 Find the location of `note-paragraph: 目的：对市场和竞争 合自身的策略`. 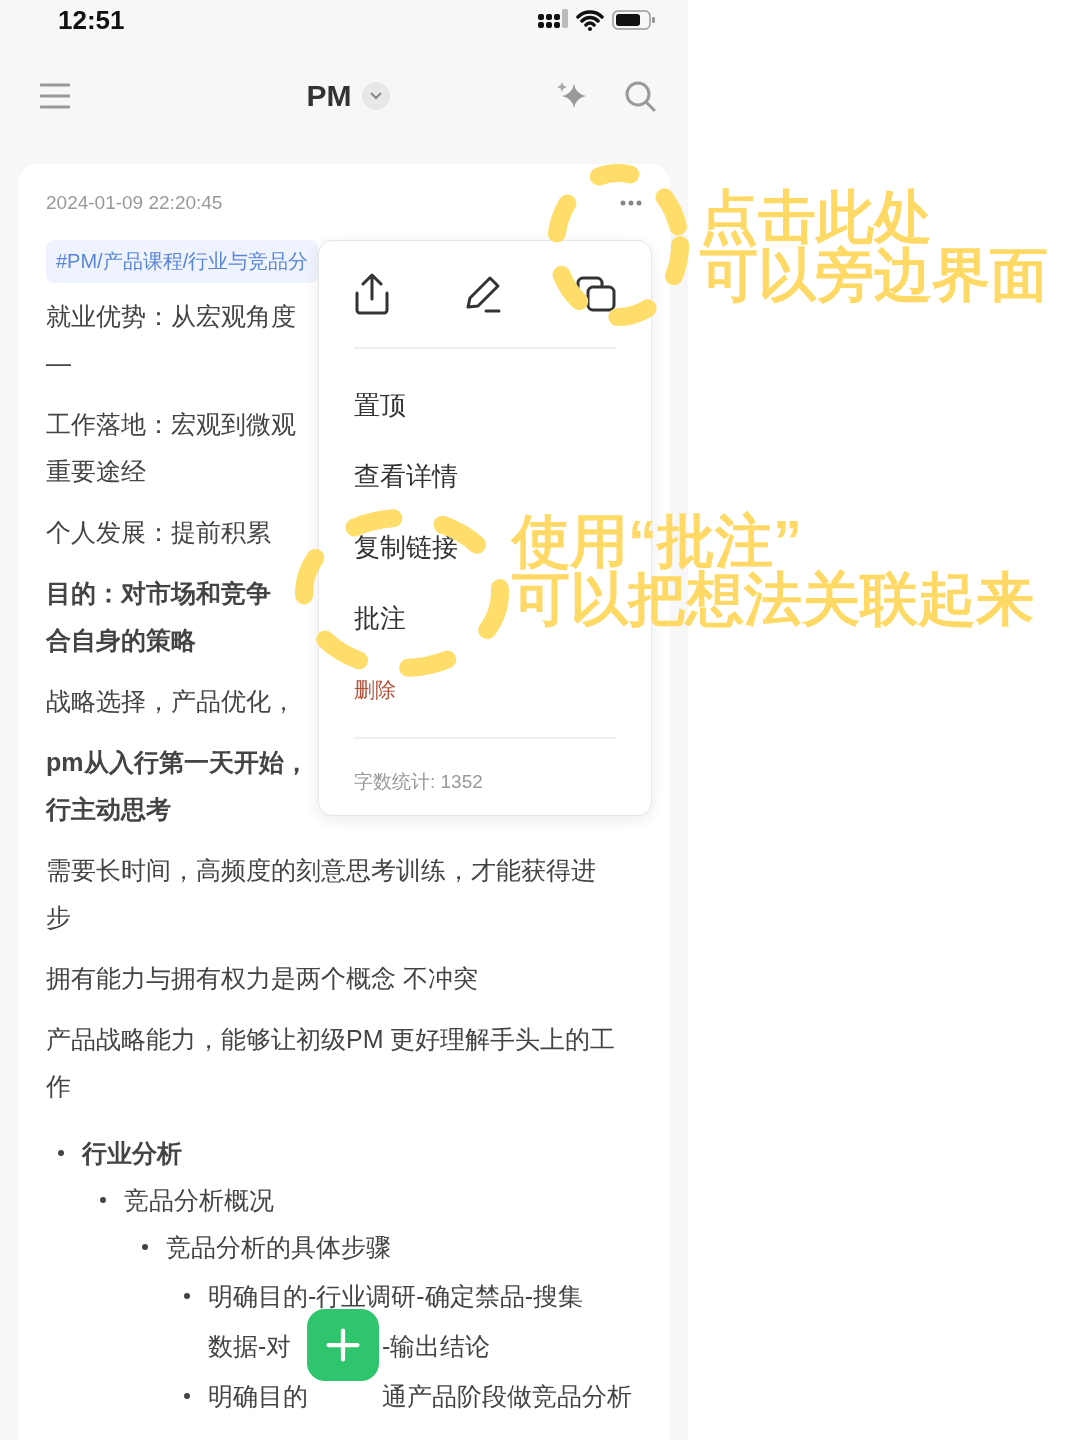

note-paragraph: 目的：对市场和竞争 合自身的策略 is located at coordinates (158, 617).